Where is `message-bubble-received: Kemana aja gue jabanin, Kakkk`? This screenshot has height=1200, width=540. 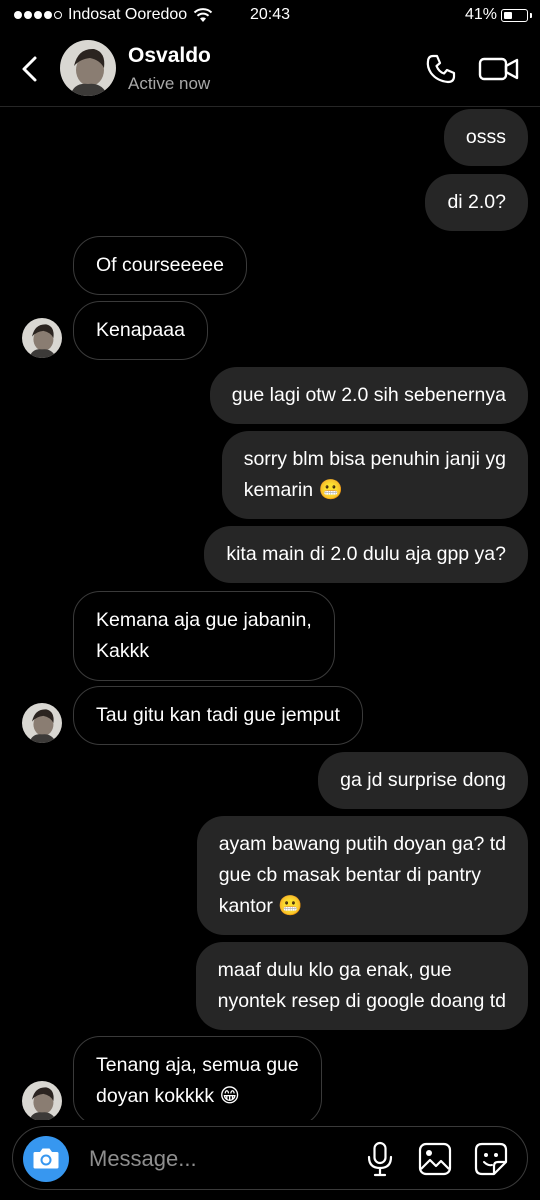
message-bubble-received: Kemana aja gue jabanin, Kakkk is located at coordinates (204, 636).